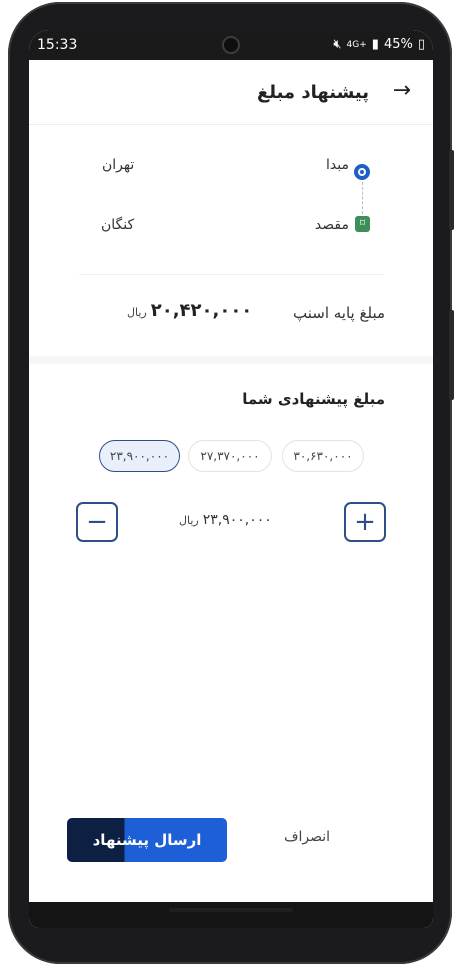 The width and height of the screenshot is (462, 967). What do you see at coordinates (362, 172) in the screenshot?
I see `origin-pin-icon` at bounding box center [362, 172].